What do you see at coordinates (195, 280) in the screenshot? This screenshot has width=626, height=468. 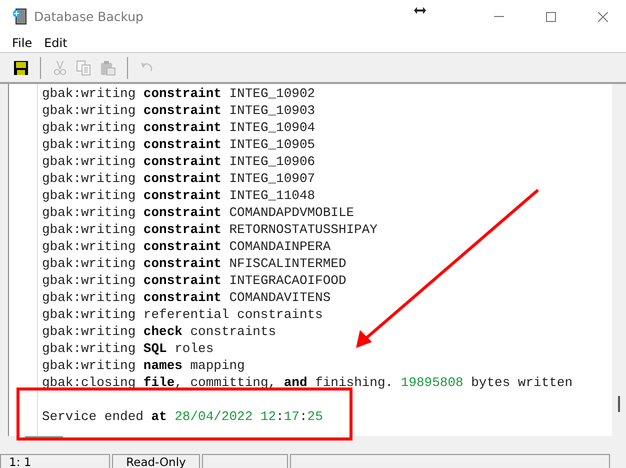 I see `log-line: gbak:writing constraint INTEGRACAOIFOOD` at bounding box center [195, 280].